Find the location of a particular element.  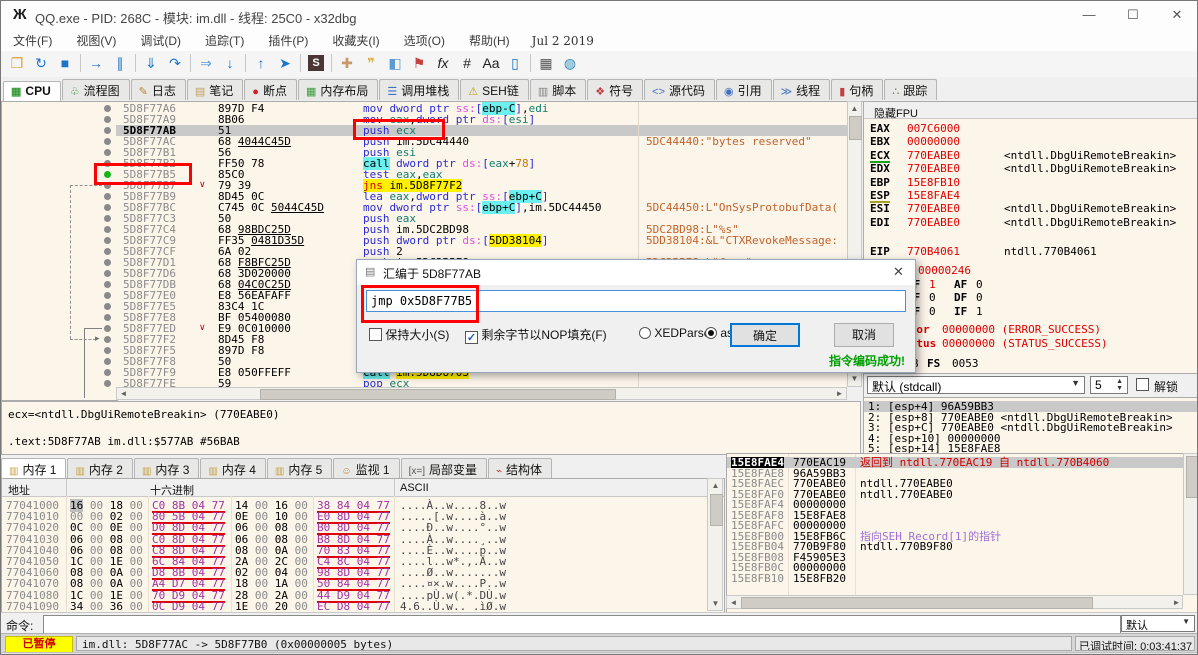

calculator-icon: ▦ is located at coordinates (546, 63).